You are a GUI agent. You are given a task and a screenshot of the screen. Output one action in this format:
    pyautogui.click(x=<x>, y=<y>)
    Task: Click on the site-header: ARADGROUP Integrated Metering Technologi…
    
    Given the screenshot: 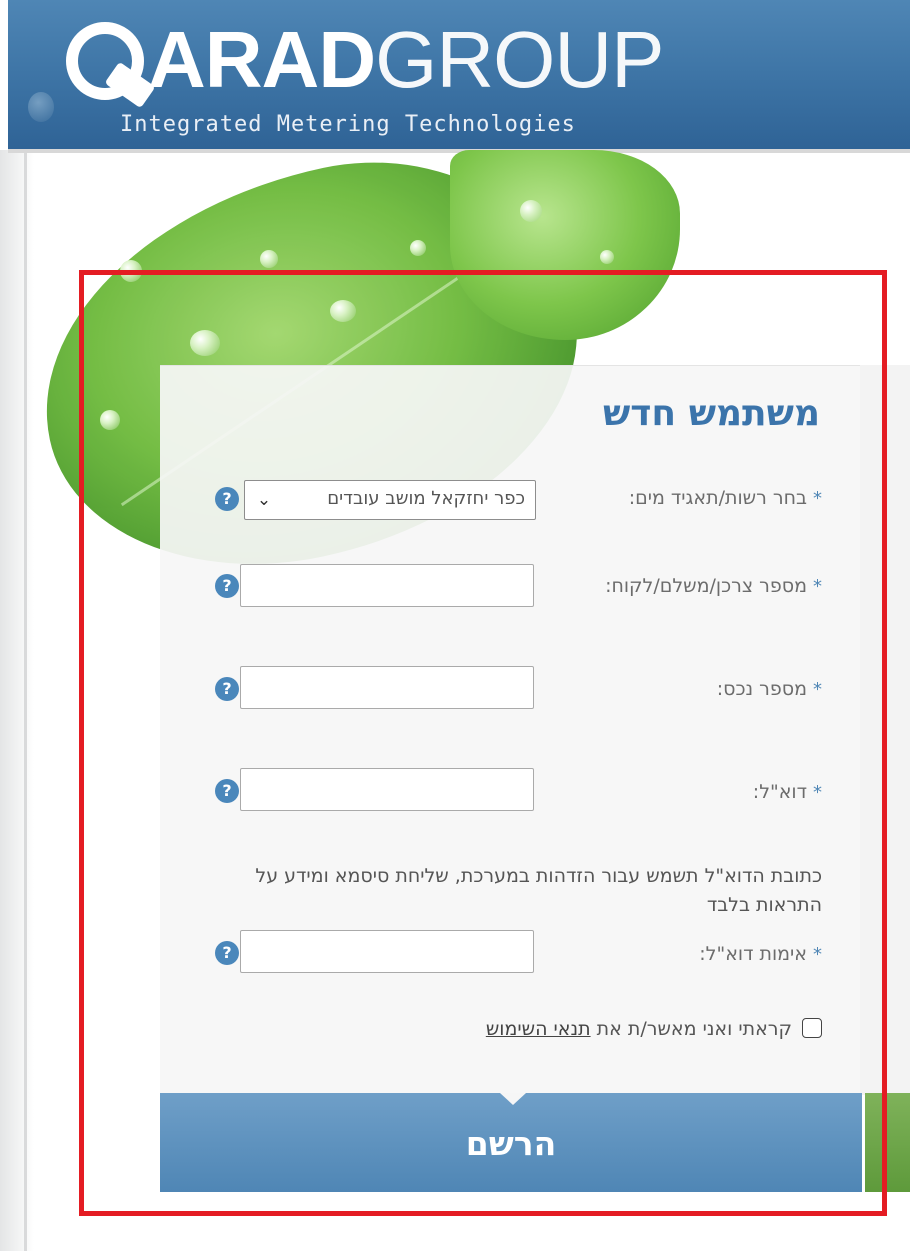 What is the action you would take?
    pyautogui.click(x=459, y=76)
    